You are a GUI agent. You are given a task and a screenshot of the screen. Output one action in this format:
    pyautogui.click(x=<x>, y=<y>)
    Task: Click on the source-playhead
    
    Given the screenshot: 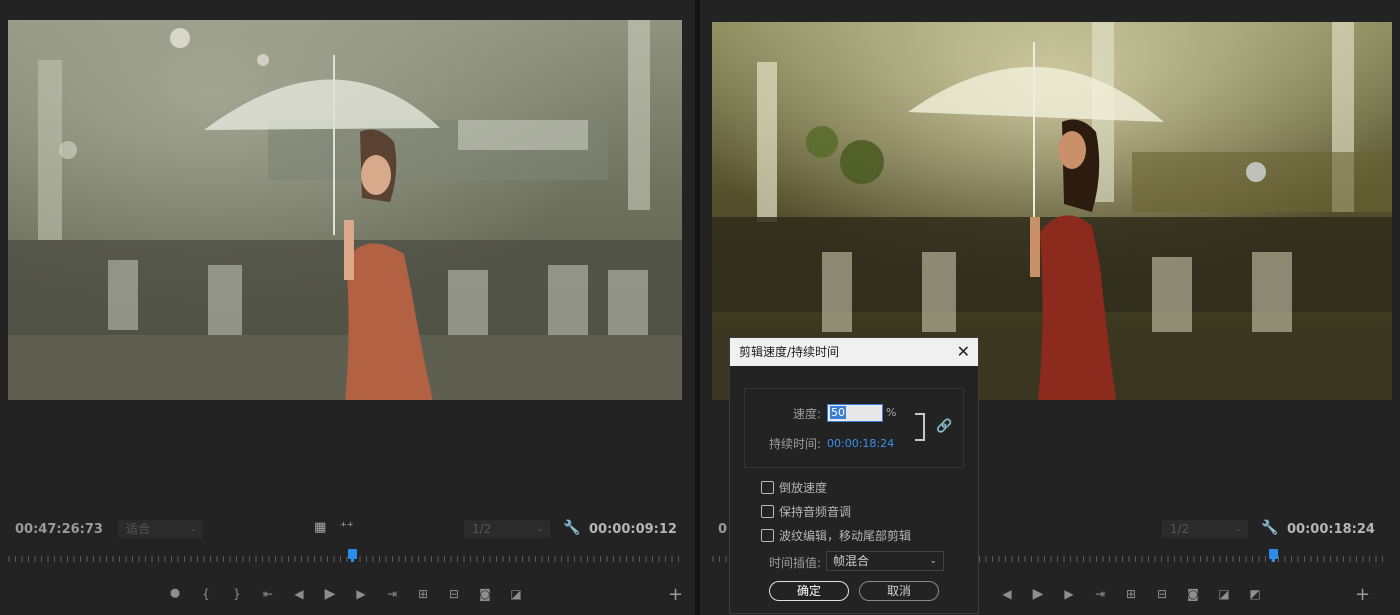 What is the action you would take?
    pyautogui.click(x=352, y=555)
    